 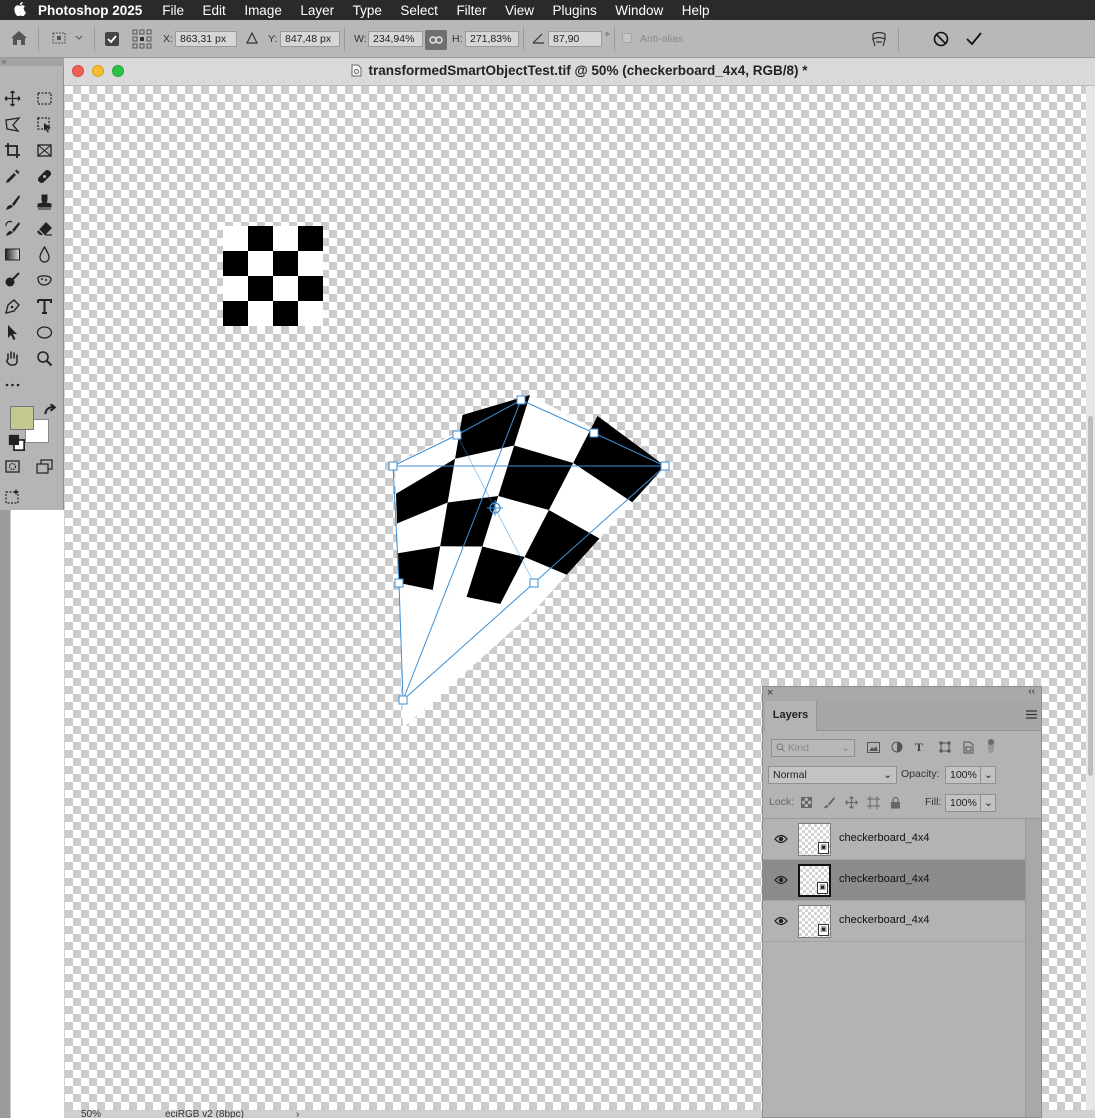 I want to click on tab-layers: Layers, so click(x=791, y=716).